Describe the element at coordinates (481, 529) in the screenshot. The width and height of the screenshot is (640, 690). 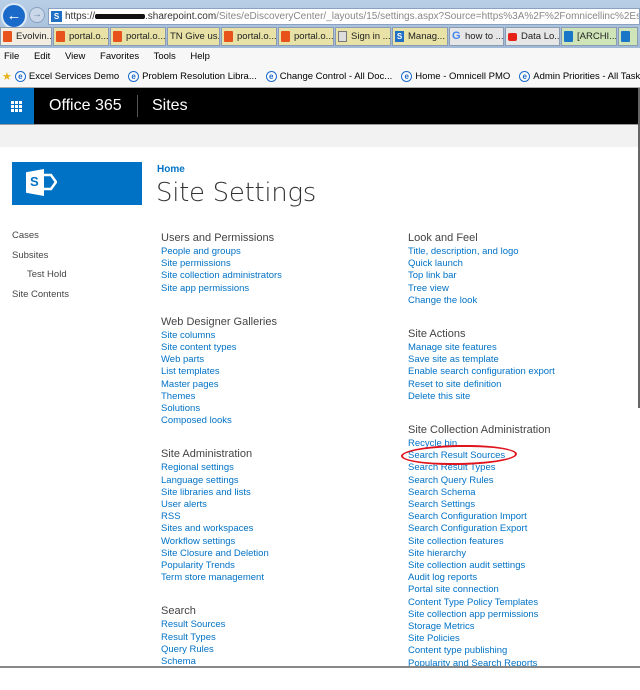
I see `link-search-configuration-export: Search Configuration Export` at that location.